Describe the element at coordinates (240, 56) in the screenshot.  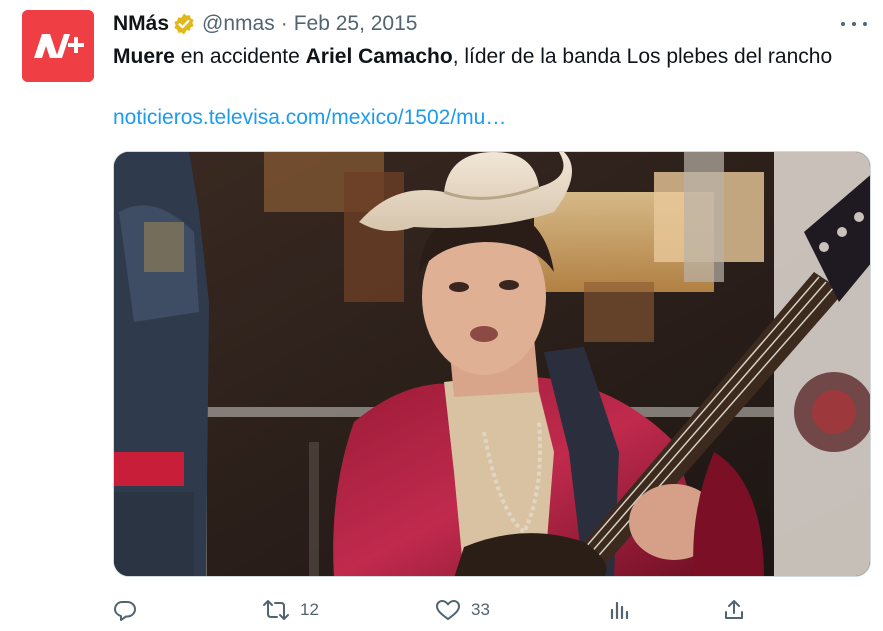
I see `tweet-text-part-1: en accidente` at that location.